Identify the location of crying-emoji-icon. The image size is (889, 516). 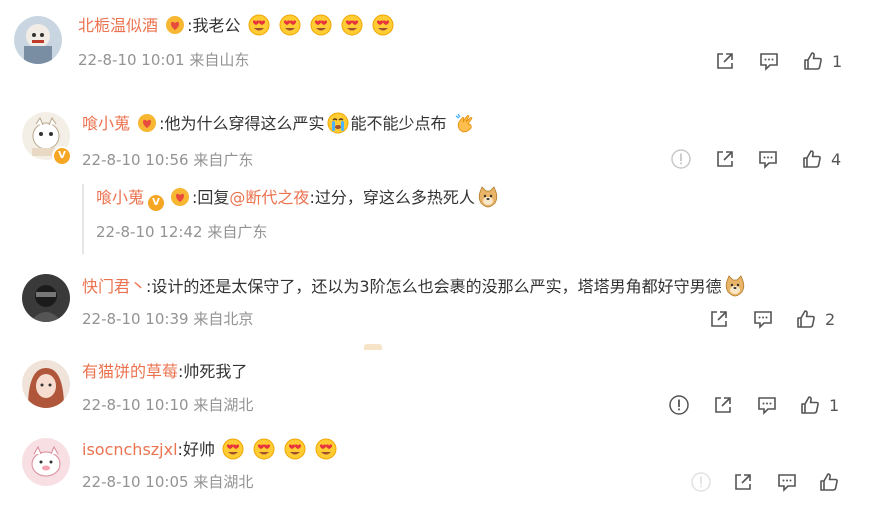
(338, 123).